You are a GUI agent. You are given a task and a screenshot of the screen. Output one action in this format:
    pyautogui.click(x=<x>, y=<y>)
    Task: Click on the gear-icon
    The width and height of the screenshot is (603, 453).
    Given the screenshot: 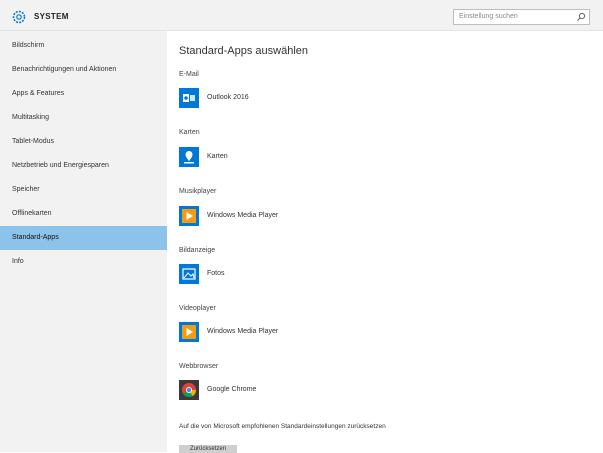 What is the action you would take?
    pyautogui.click(x=19, y=17)
    